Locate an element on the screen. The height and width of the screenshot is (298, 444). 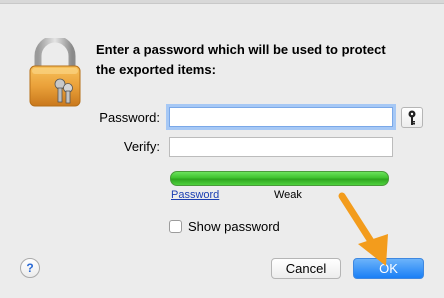
password-link: Password is located at coordinates (195, 195).